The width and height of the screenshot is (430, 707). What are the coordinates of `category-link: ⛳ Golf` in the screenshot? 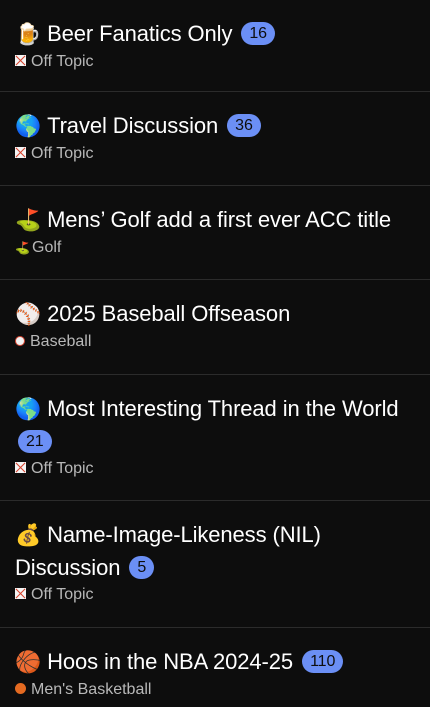 It's located at (214, 248).